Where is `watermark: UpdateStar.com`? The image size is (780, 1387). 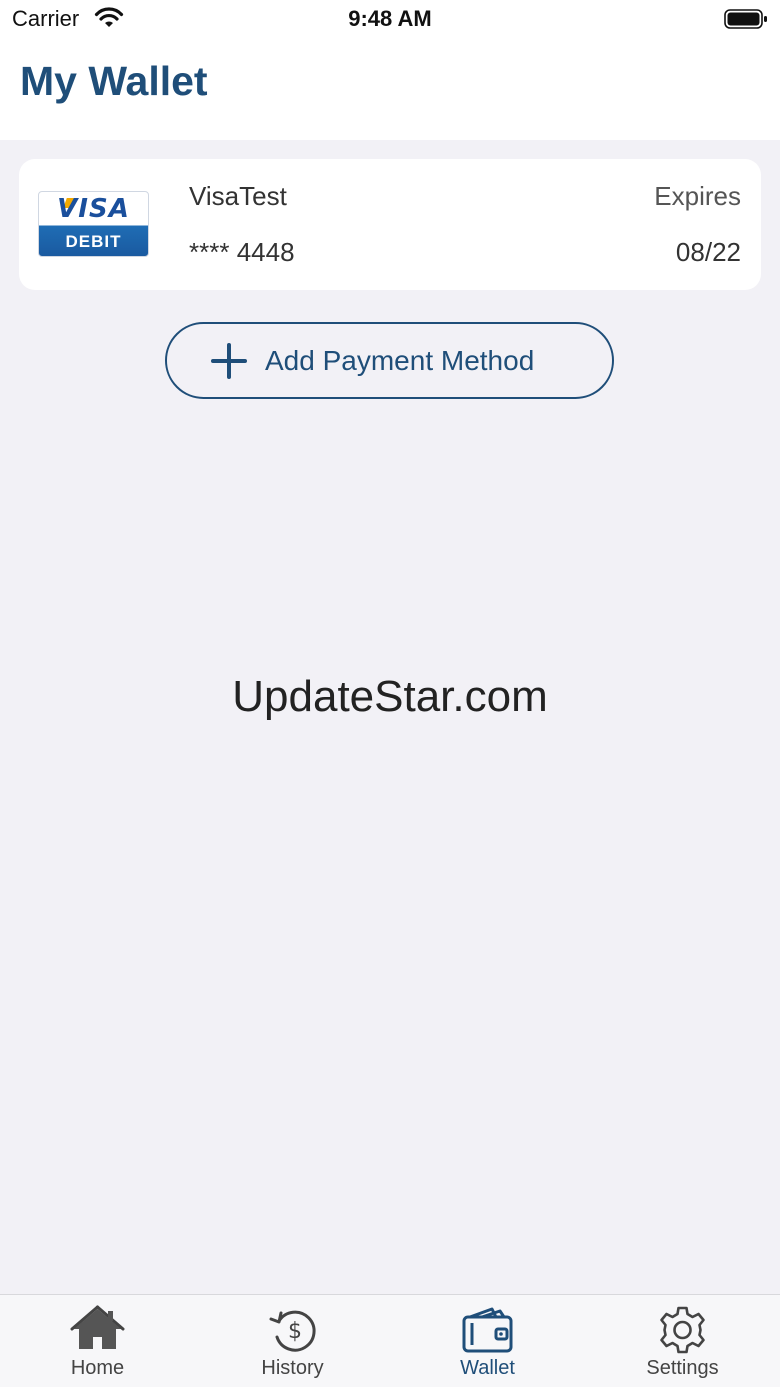 watermark: UpdateStar.com is located at coordinates (390, 696).